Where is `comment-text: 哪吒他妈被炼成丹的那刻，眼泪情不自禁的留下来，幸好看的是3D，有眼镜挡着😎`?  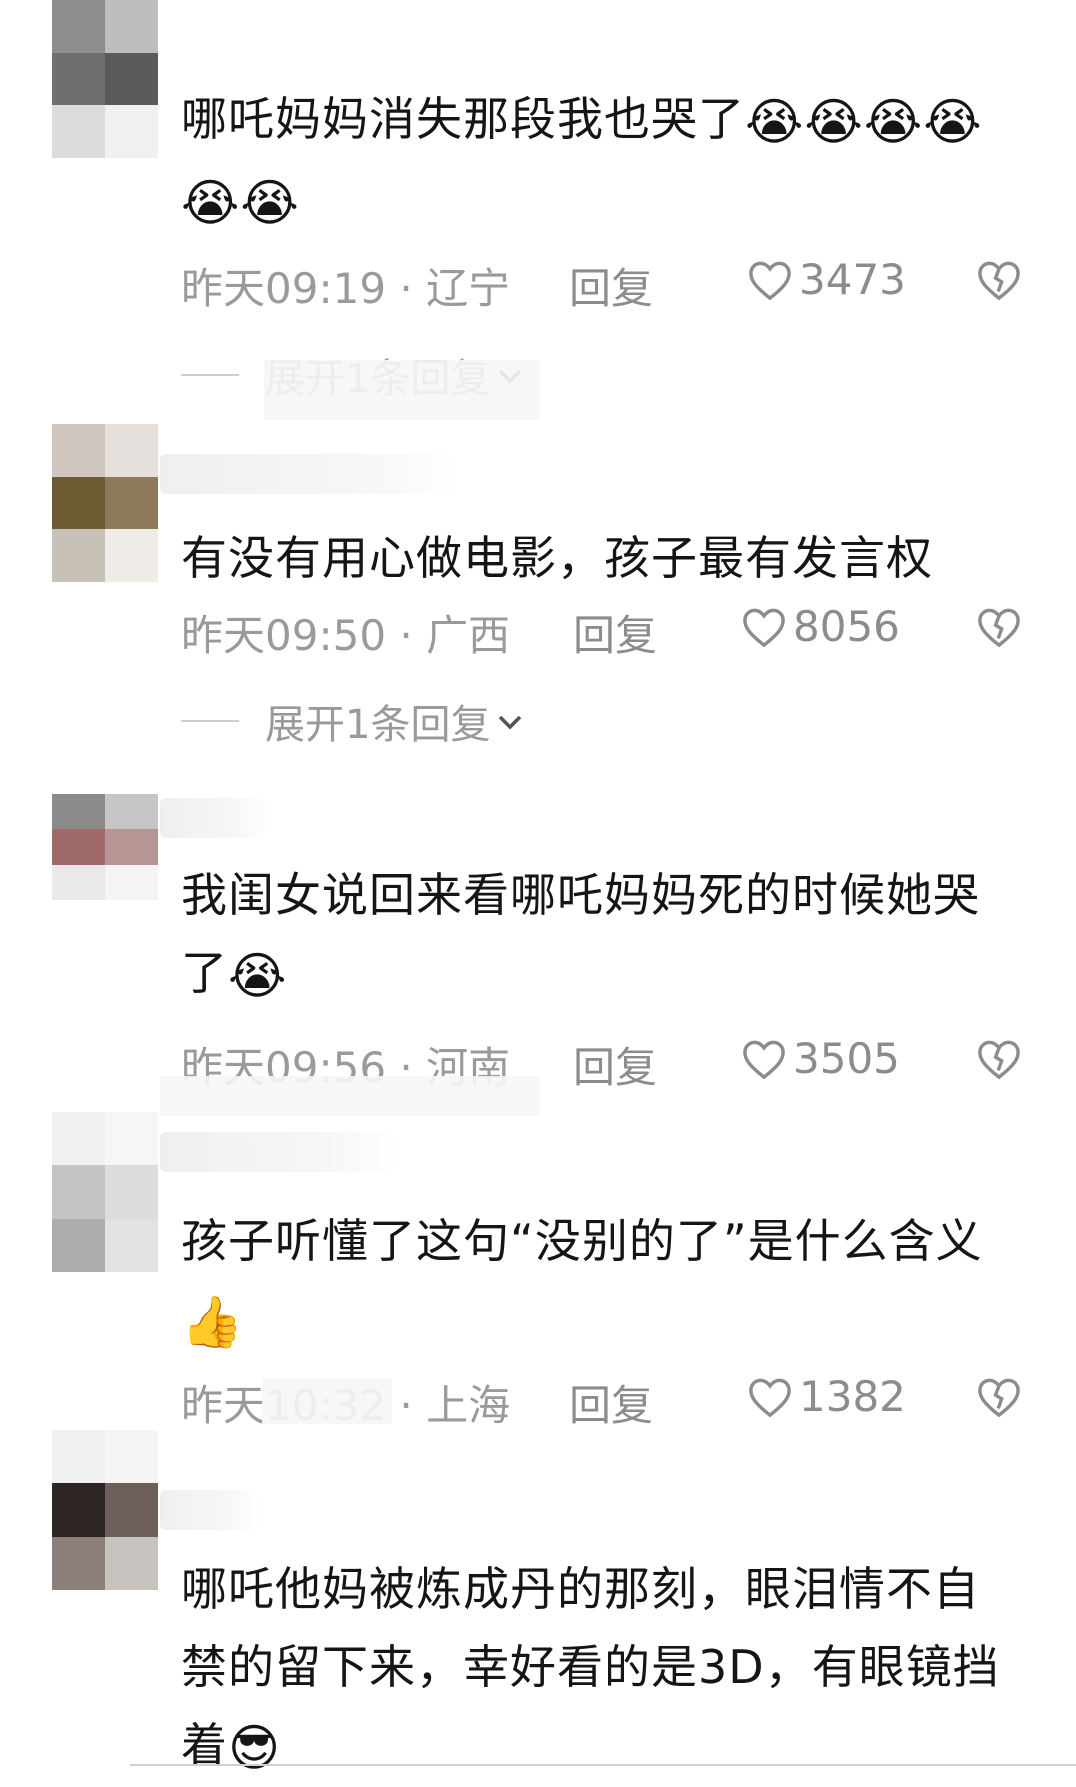 comment-text: 哪吒他妈被炼成丹的那刻，眼泪情不自禁的留下来，幸好看的是3D，有眼镜挡着😎 is located at coordinates (590, 1669).